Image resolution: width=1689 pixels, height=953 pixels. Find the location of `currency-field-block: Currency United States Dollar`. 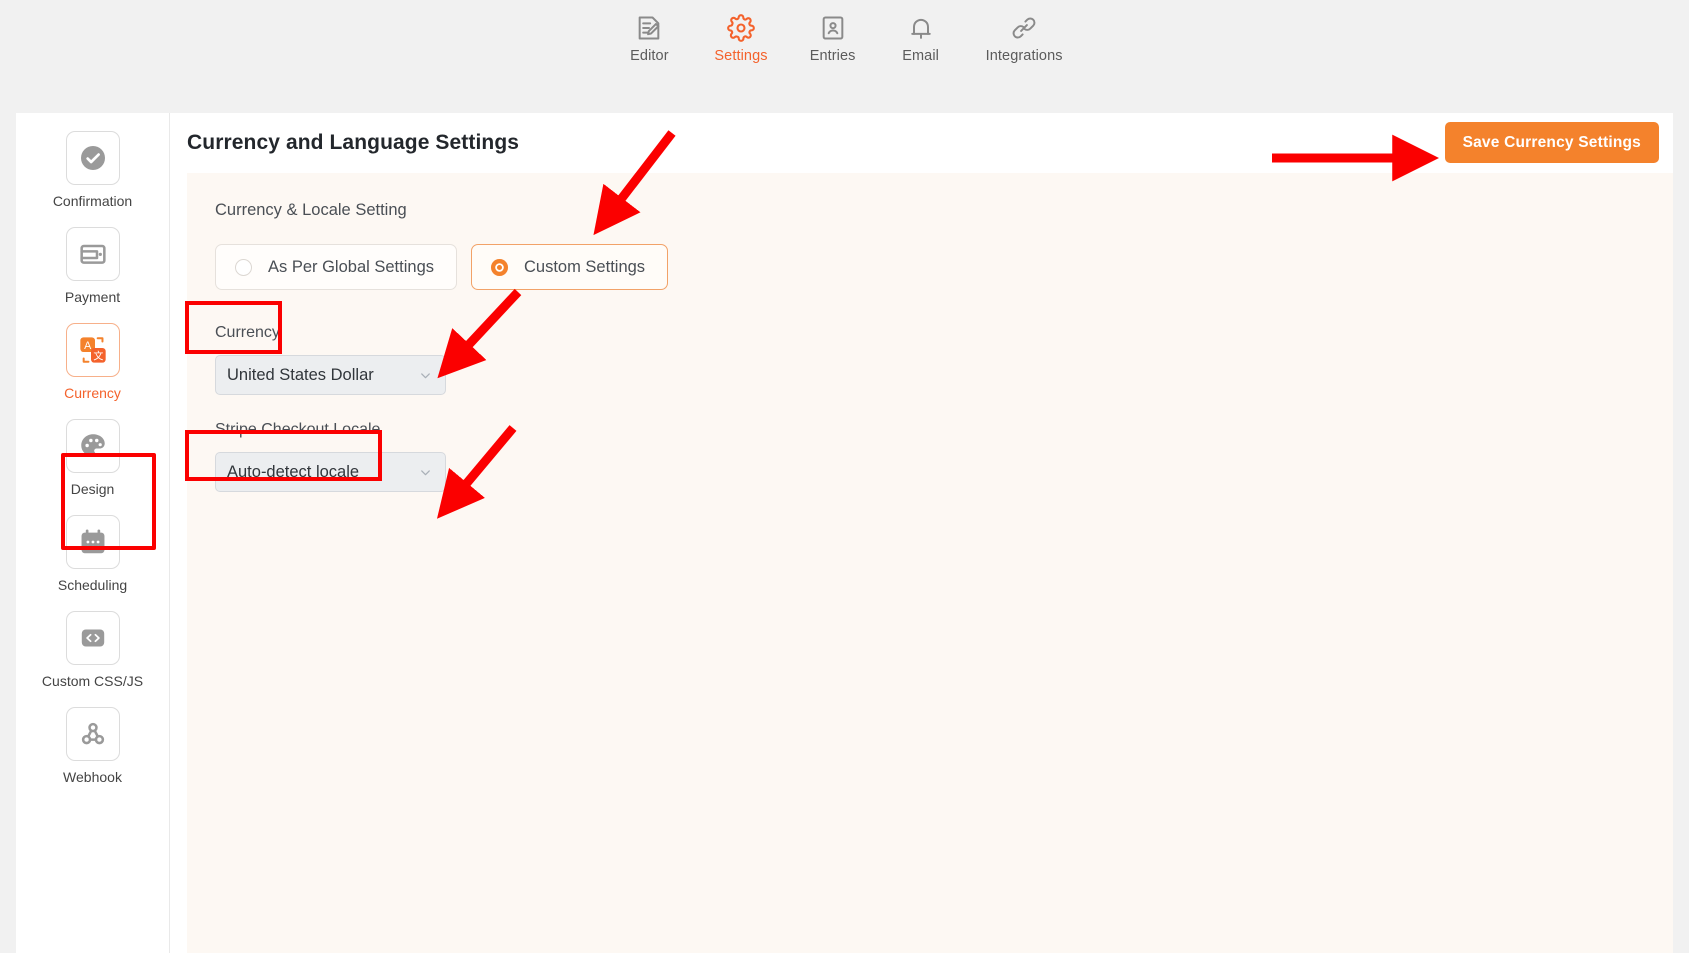

currency-field-block: Currency United States Dollar is located at coordinates (944, 359).